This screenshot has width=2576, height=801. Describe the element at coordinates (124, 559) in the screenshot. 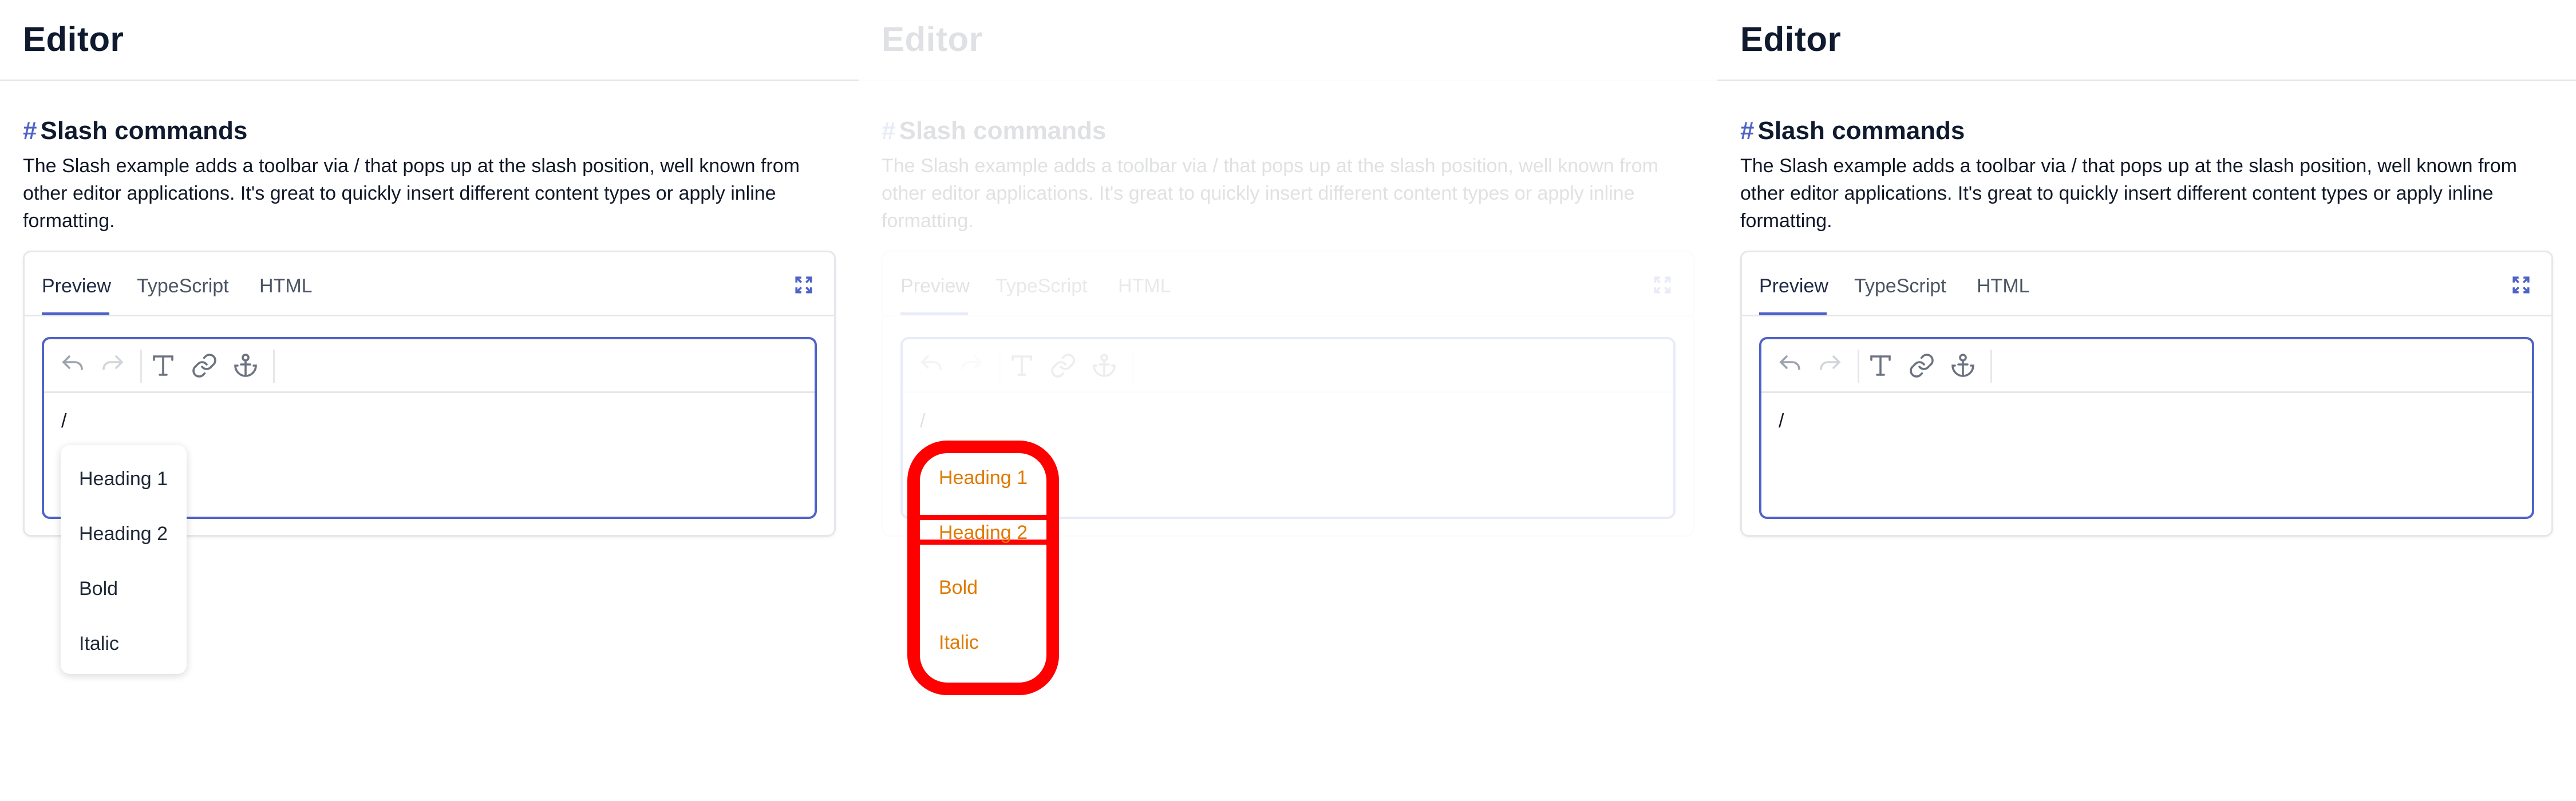

I see `slash-command-menu: Heading 1 Heading 2 Bold Italic` at that location.